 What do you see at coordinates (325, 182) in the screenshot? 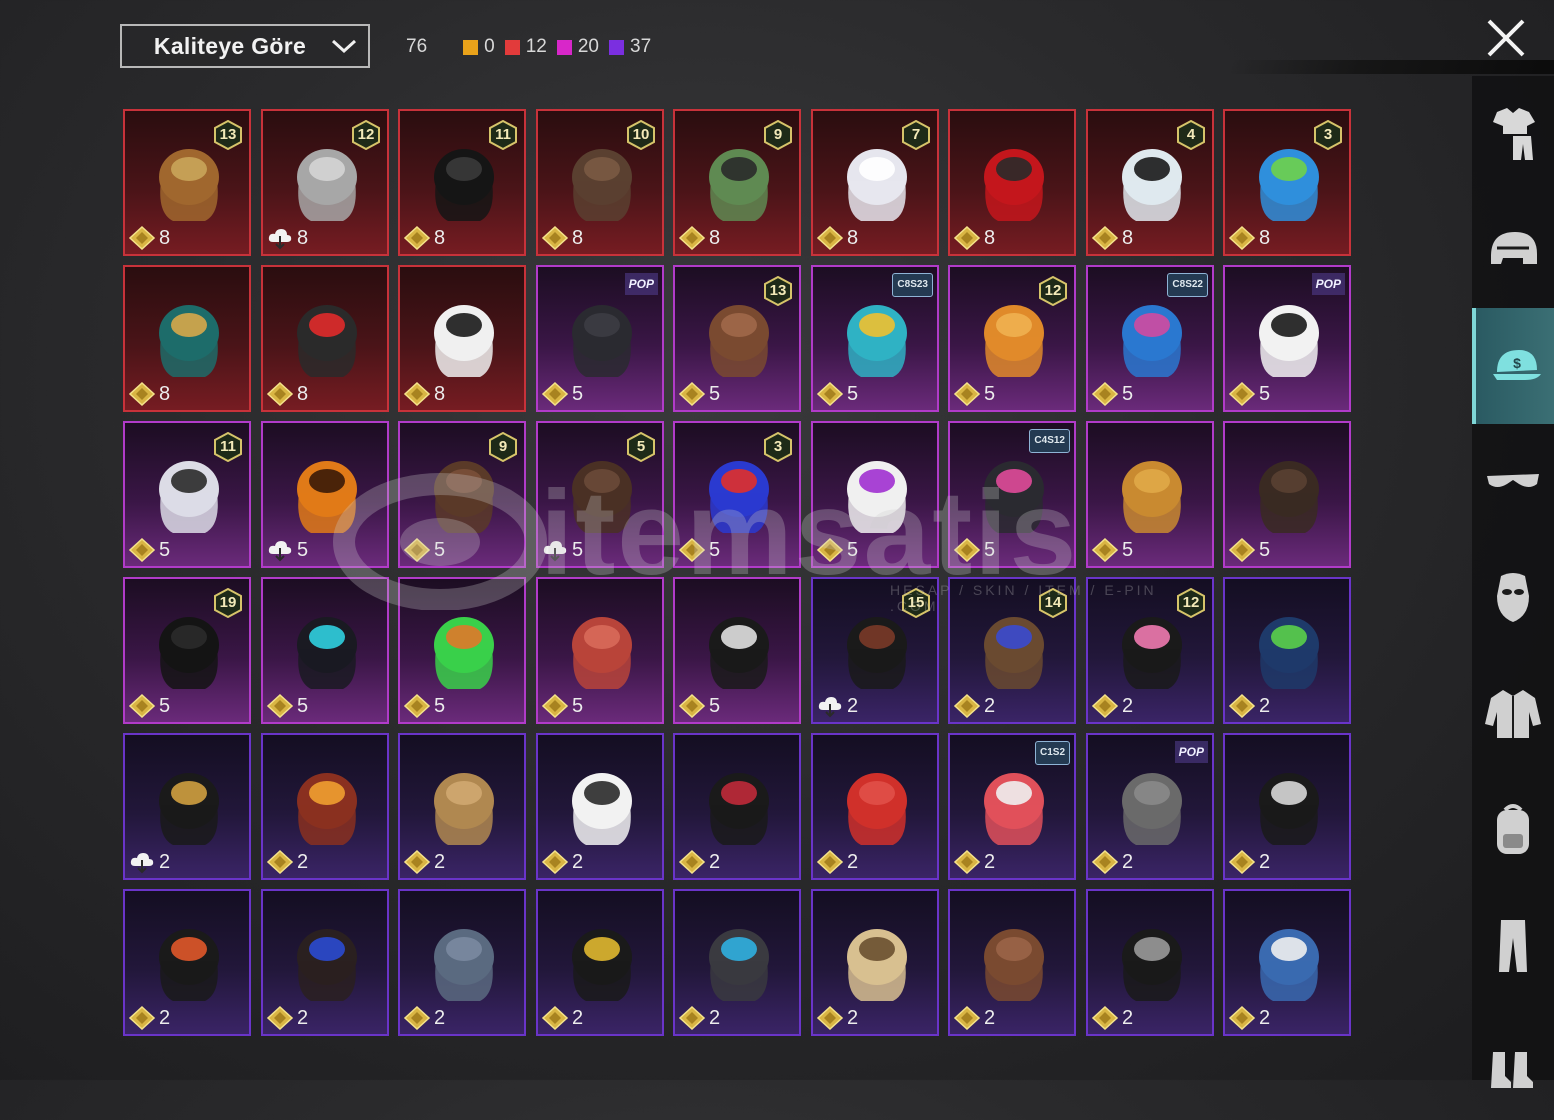
I see `item-card: 12 8` at bounding box center [325, 182].